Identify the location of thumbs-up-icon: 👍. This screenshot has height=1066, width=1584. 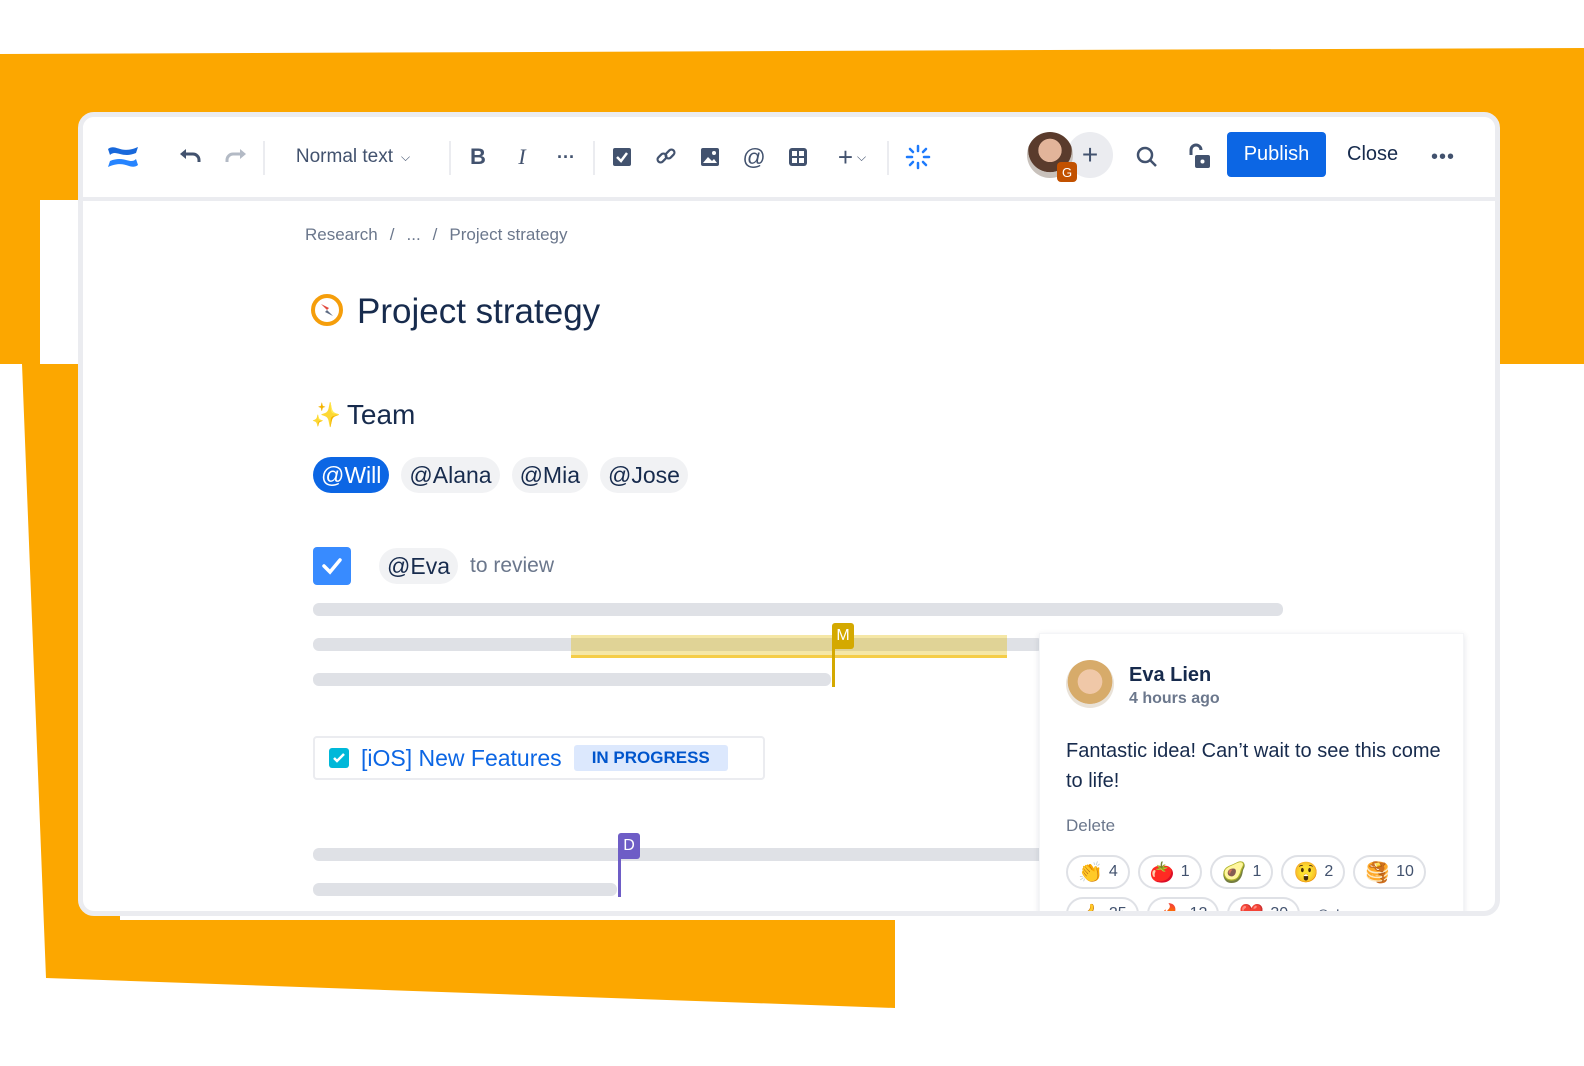
(1090, 909).